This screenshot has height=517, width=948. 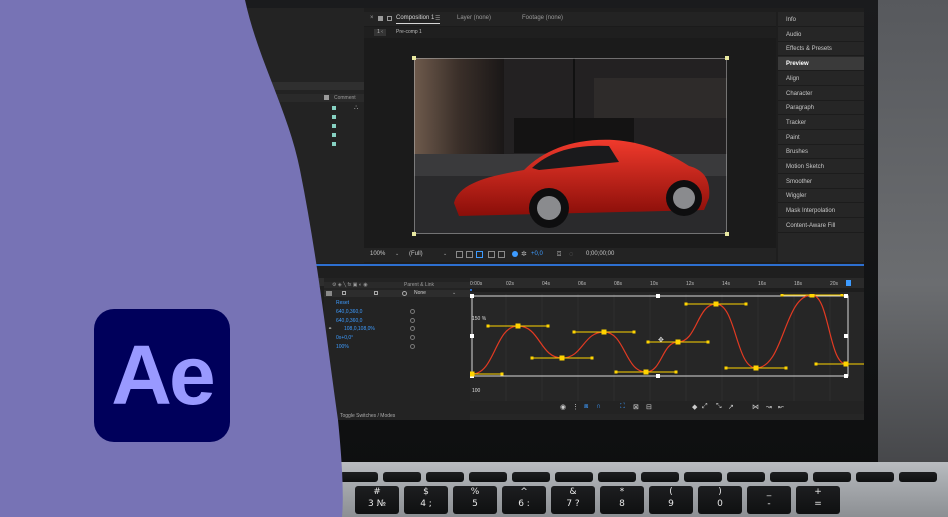 I want to click on fit-selection-icon: ⛶, so click(x=622, y=407).